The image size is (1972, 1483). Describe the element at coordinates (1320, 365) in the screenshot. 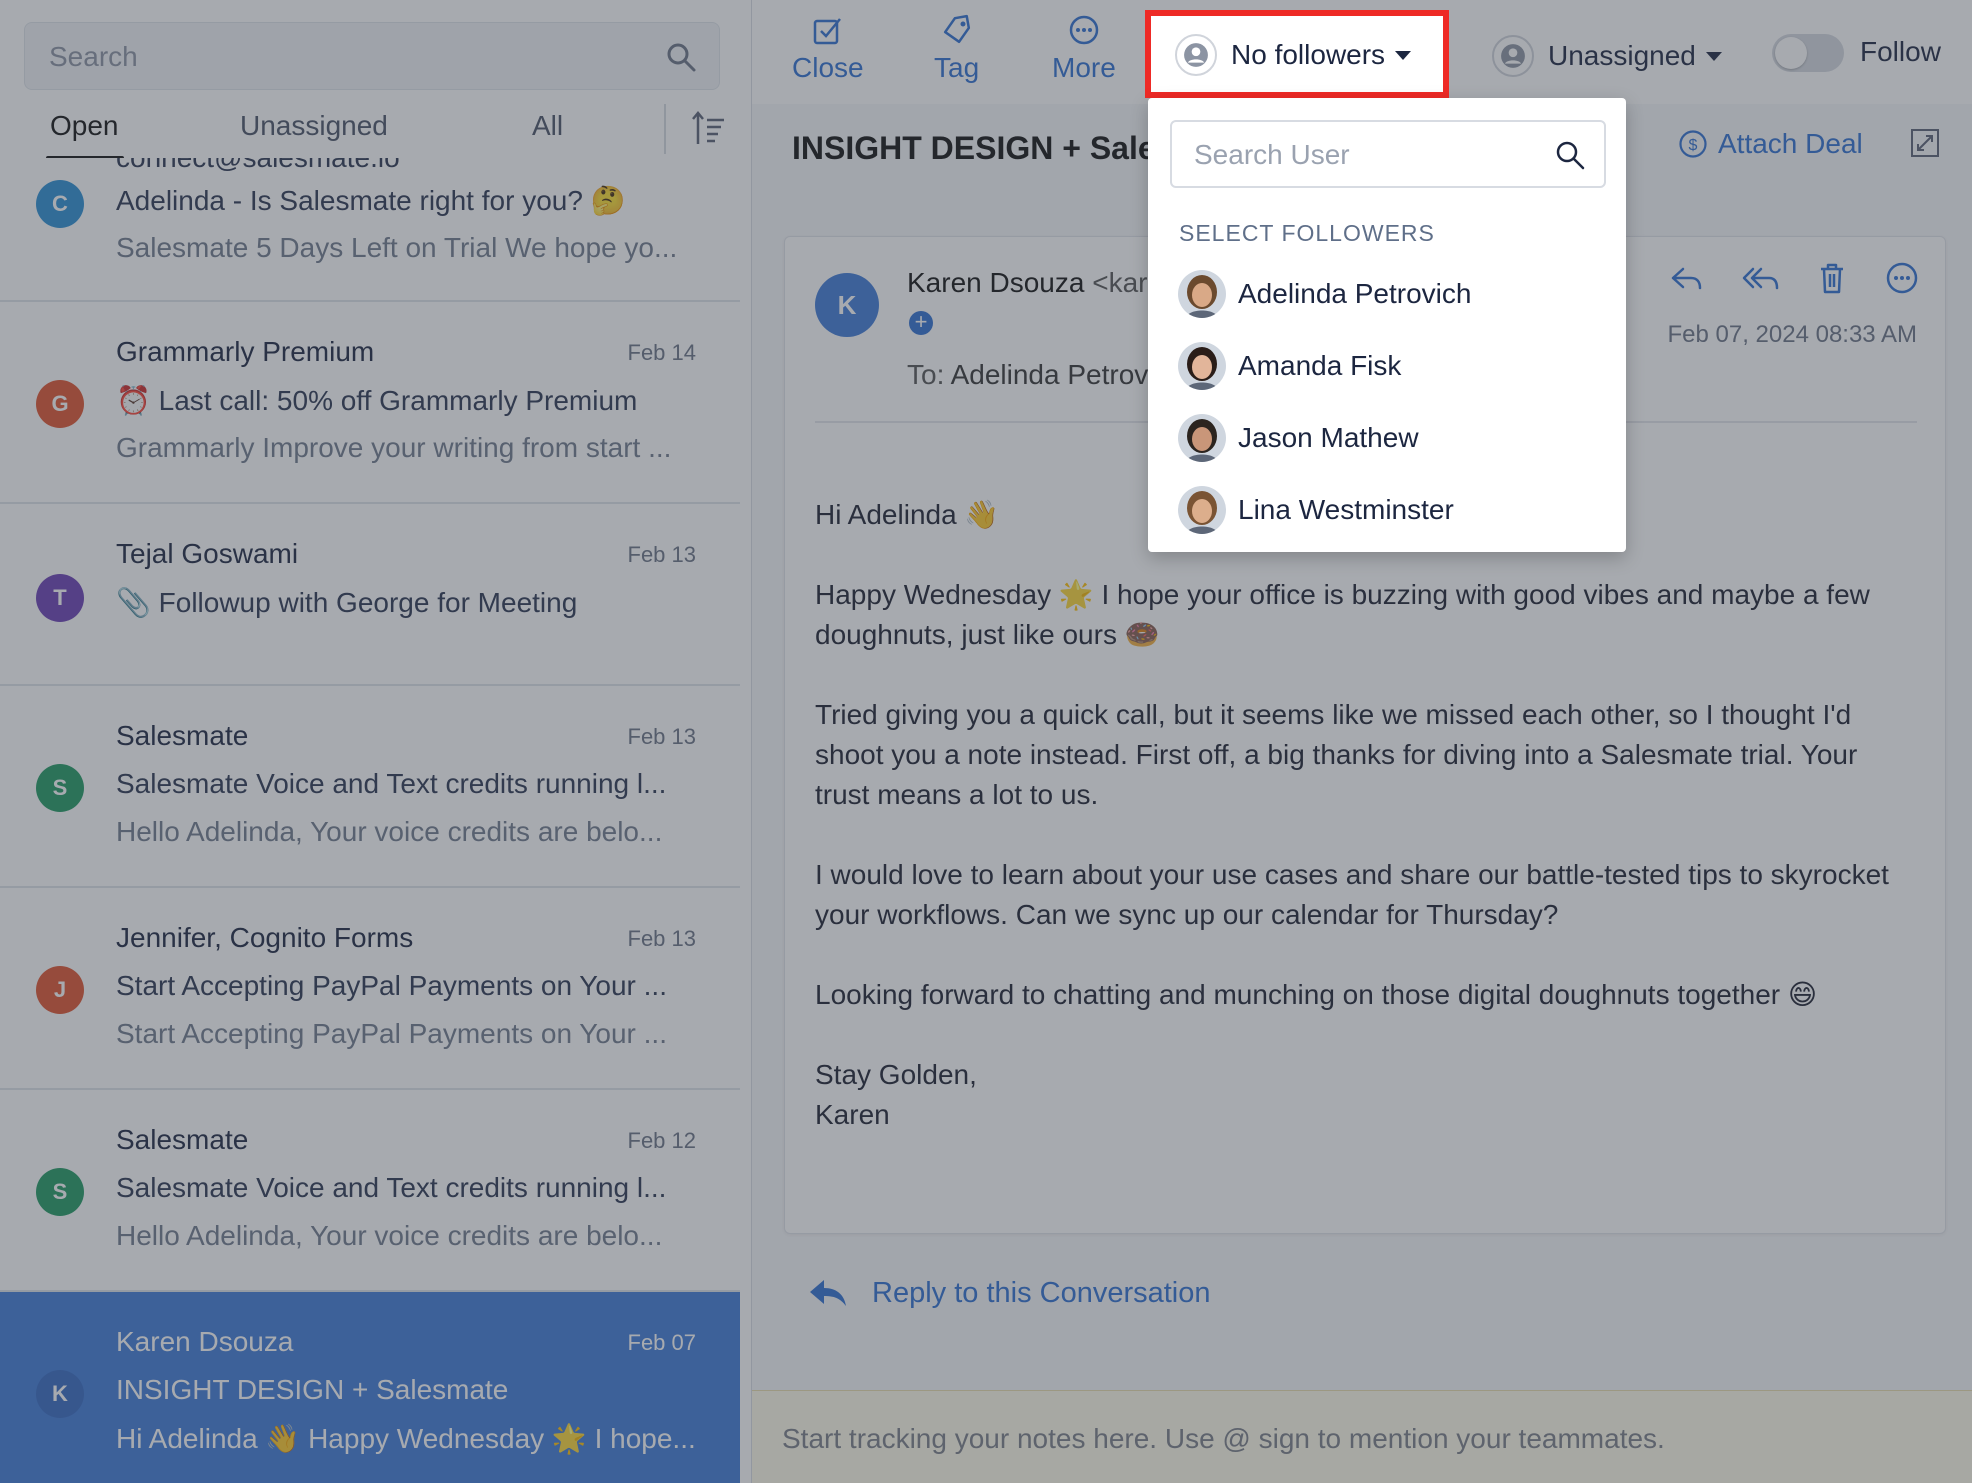

I see `follower-name: Amanda Fisk` at that location.